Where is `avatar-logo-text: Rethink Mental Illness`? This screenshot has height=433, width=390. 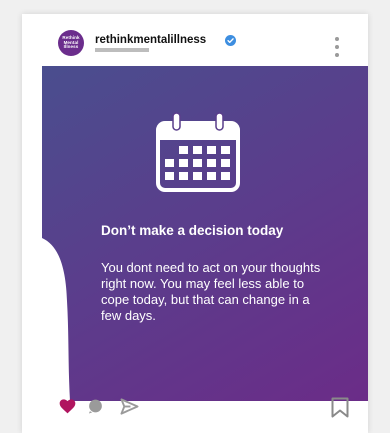 avatar-logo-text: Rethink Mental Illness is located at coordinates (71, 42).